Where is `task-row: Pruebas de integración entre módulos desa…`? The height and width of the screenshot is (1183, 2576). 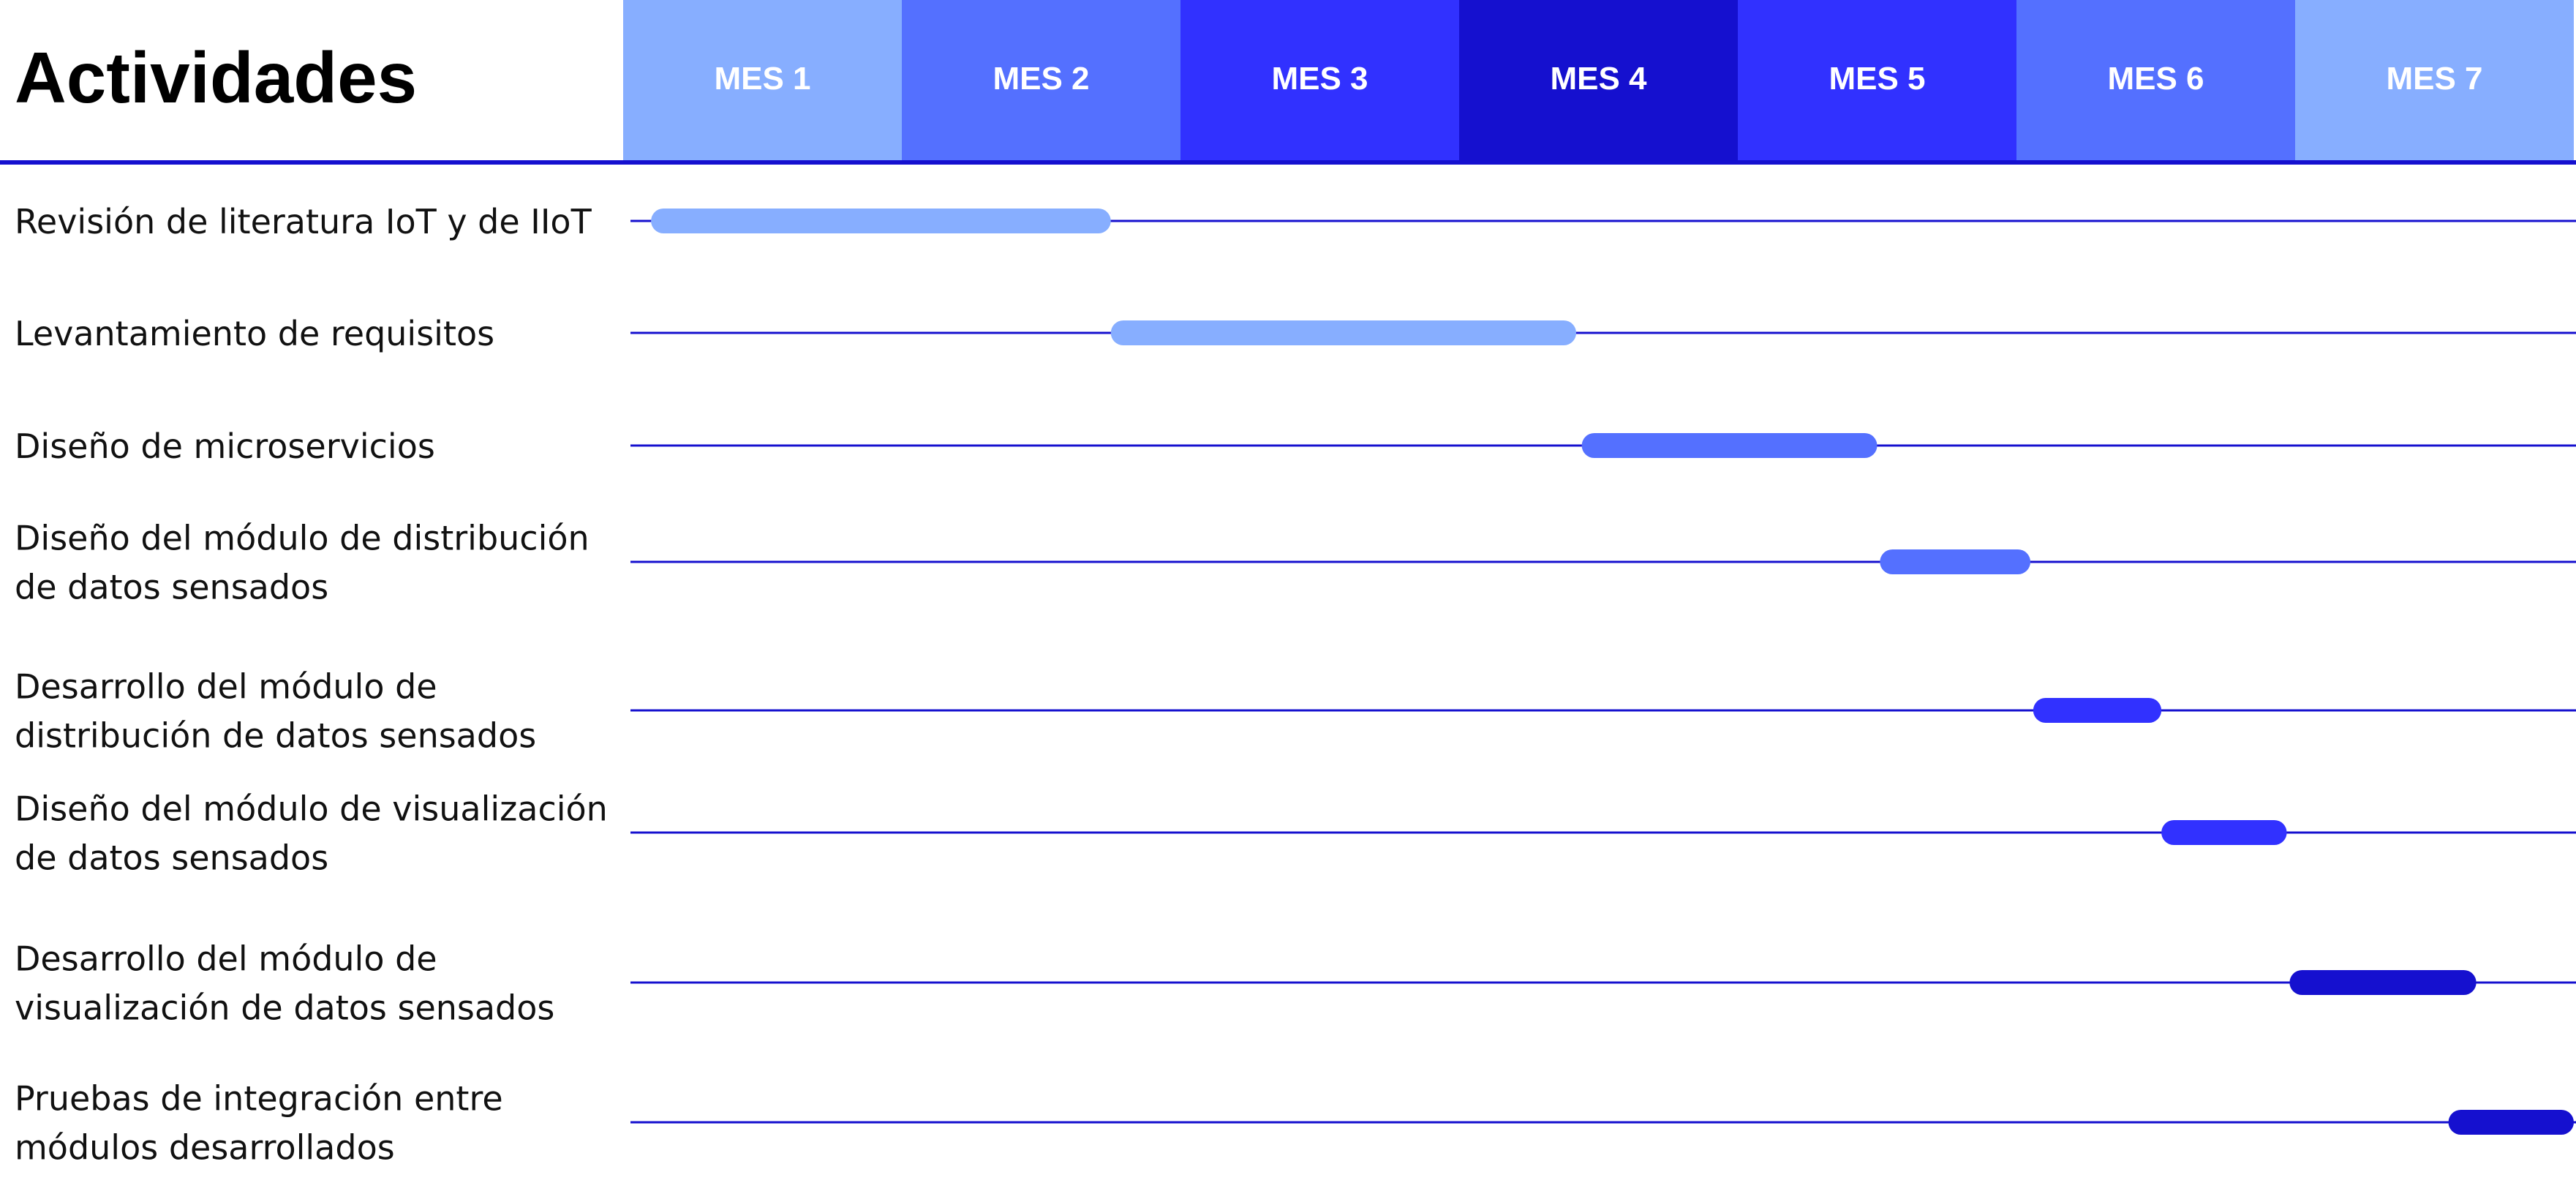
task-row: Pruebas de integración entre módulos desa… is located at coordinates (1295, 1123).